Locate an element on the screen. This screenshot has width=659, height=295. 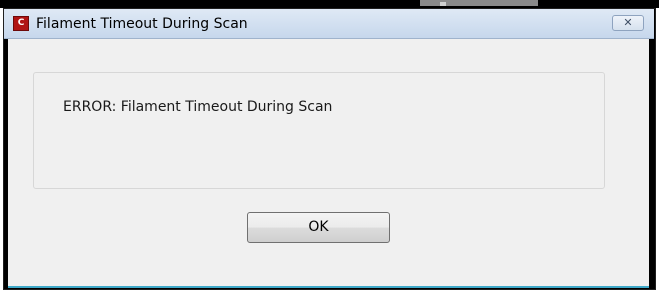
error-message: ERROR: Filament Timeout During Scan is located at coordinates (198, 107).